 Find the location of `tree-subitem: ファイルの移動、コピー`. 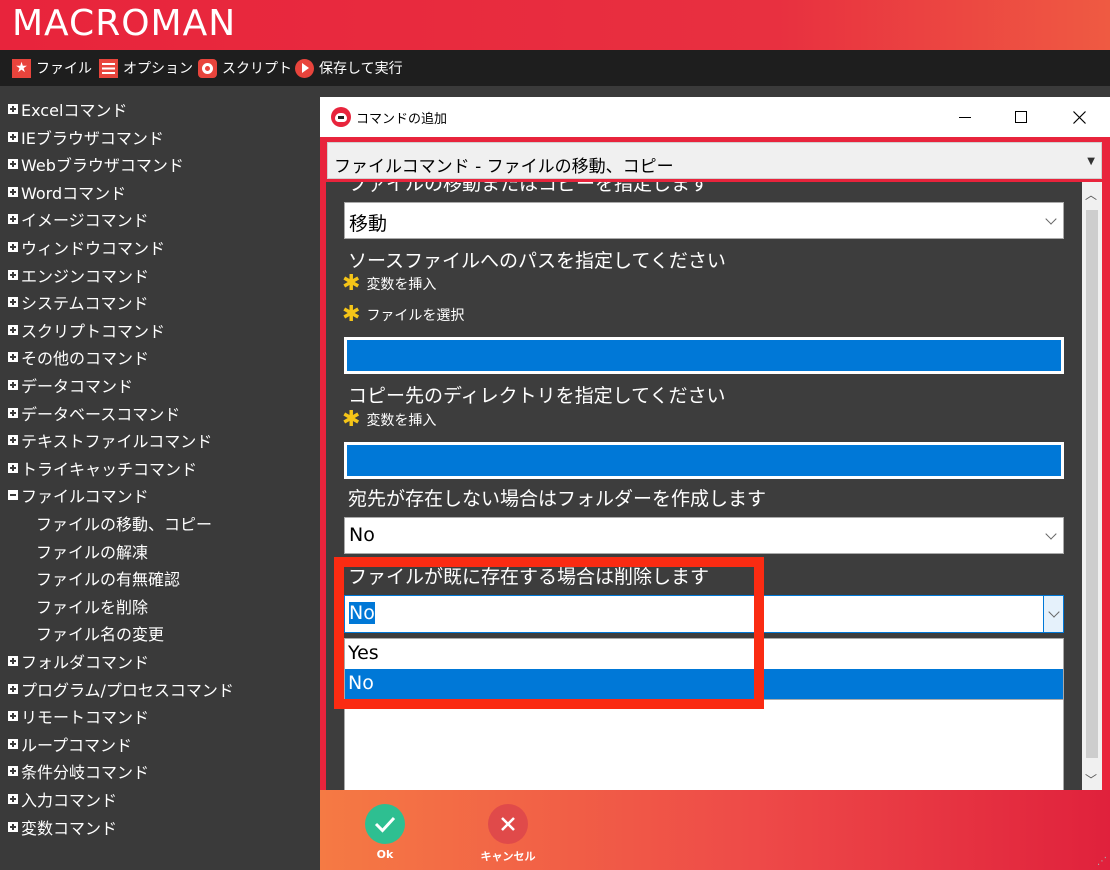

tree-subitem: ファイルの移動、コピー is located at coordinates (124, 523).